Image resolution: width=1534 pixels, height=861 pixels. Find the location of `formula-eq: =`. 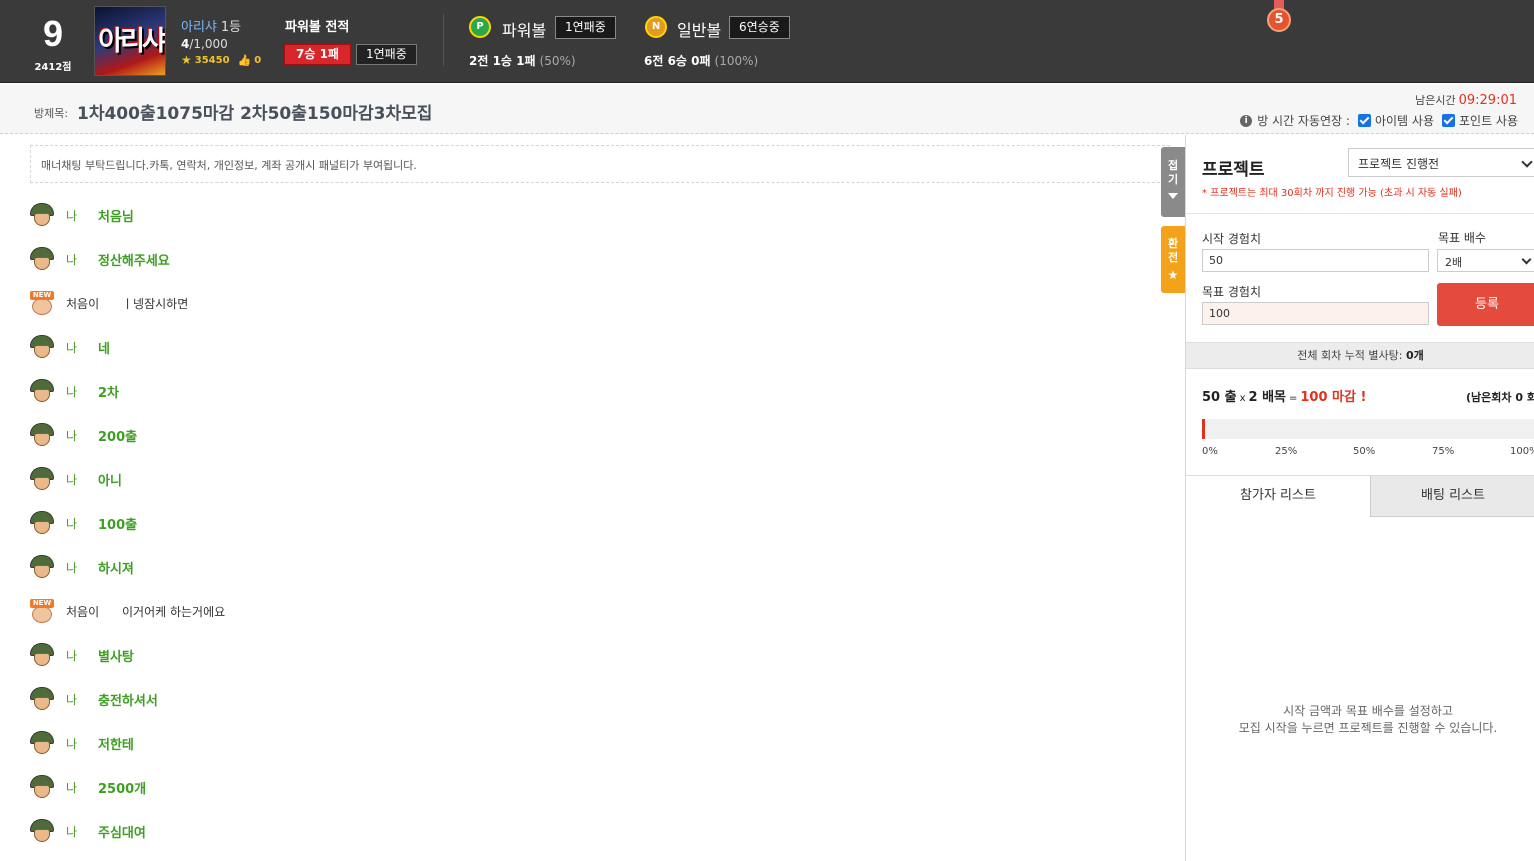

formula-eq: = is located at coordinates (1293, 398).